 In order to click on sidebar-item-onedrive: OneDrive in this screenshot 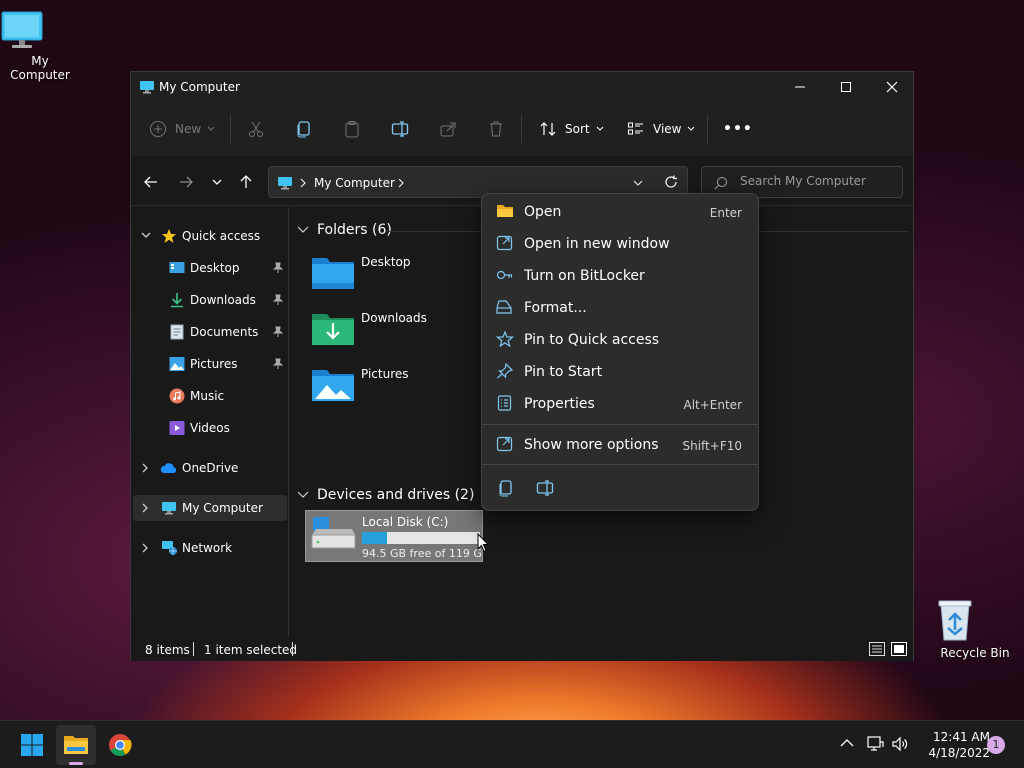, I will do `click(210, 468)`.